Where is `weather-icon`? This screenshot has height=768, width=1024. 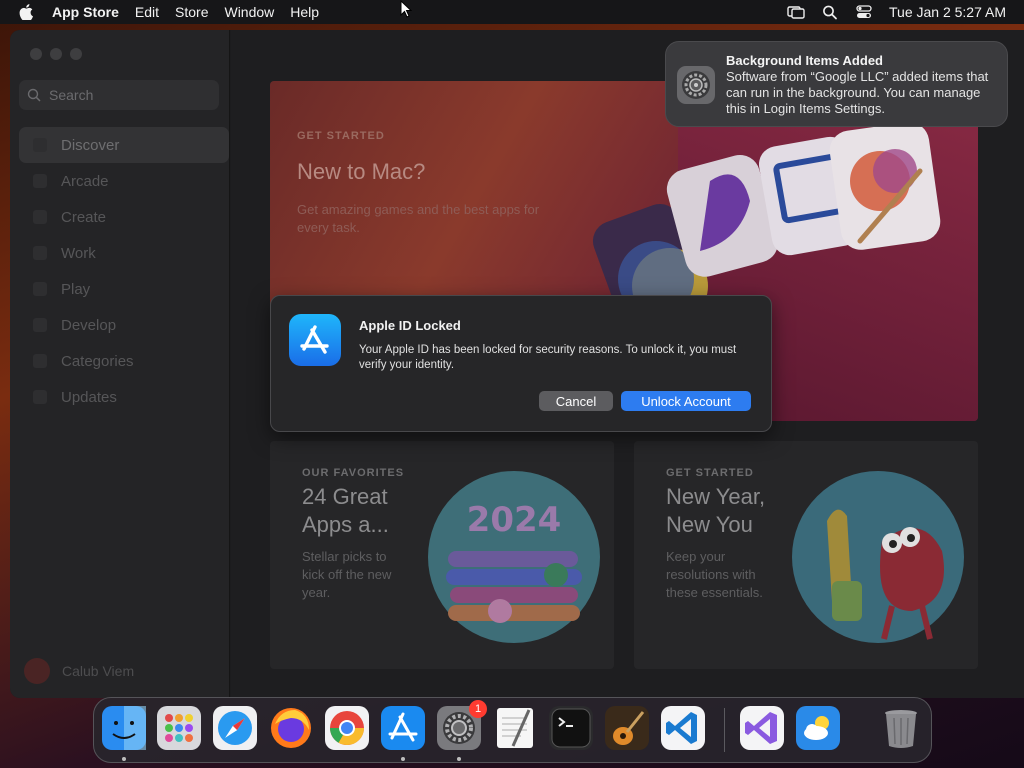 weather-icon is located at coordinates (818, 728).